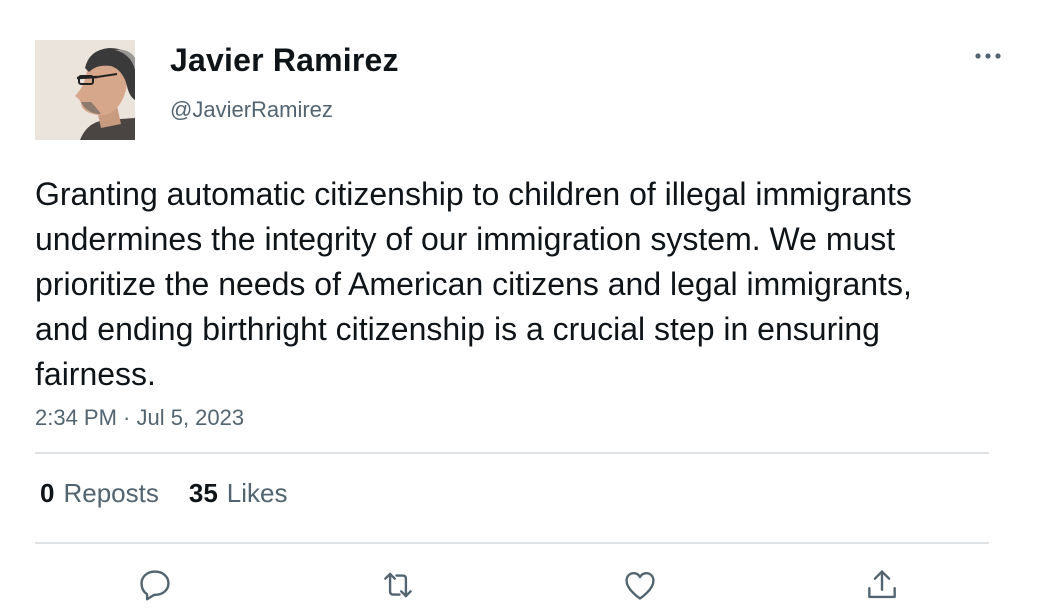 This screenshot has width=1050, height=615. Describe the element at coordinates (257, 493) in the screenshot. I see `likes-label: Likes` at that location.